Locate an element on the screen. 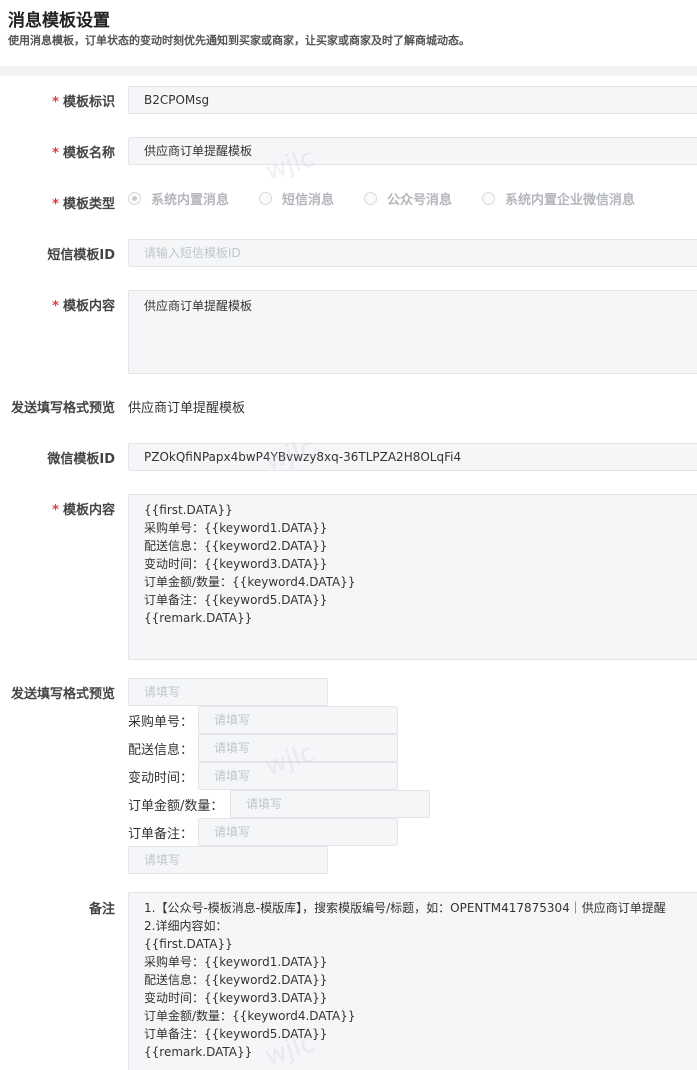 Image resolution: width=697 pixels, height=1070 pixels. template-id-input: B2CPOMsg is located at coordinates (412, 100).